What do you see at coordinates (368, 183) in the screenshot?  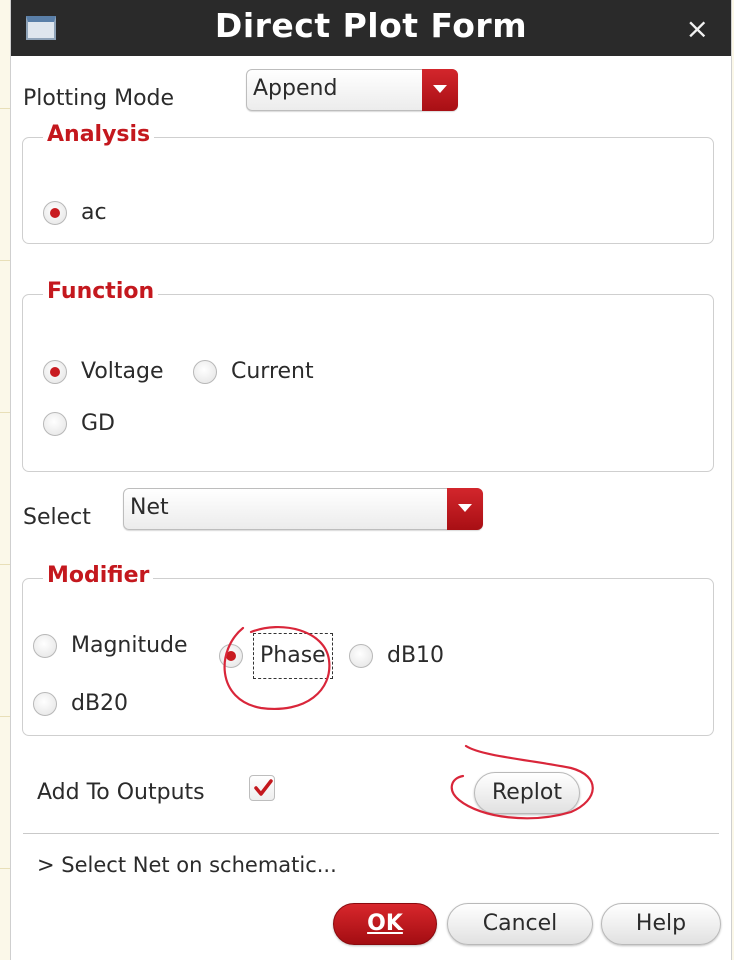 I see `analysis-group: Analysis ac` at bounding box center [368, 183].